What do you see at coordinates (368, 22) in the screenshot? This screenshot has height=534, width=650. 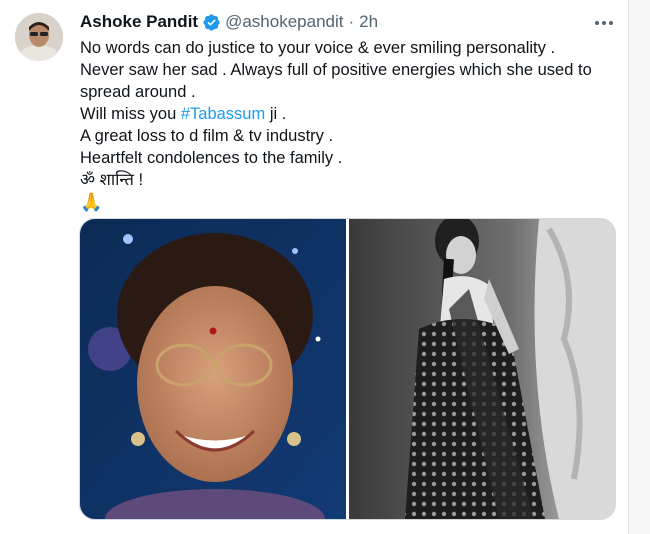 I see `tweet-timestamp: 2h` at bounding box center [368, 22].